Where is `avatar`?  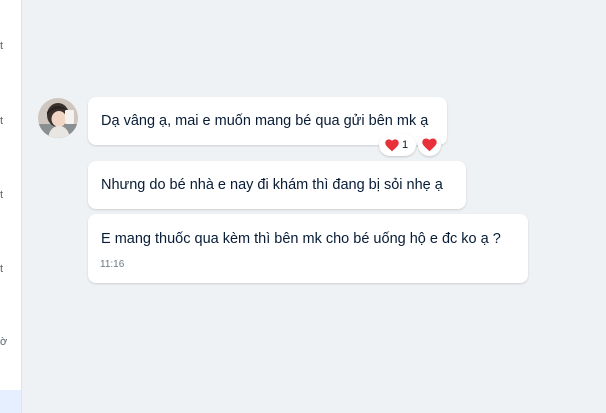 avatar is located at coordinates (58, 118).